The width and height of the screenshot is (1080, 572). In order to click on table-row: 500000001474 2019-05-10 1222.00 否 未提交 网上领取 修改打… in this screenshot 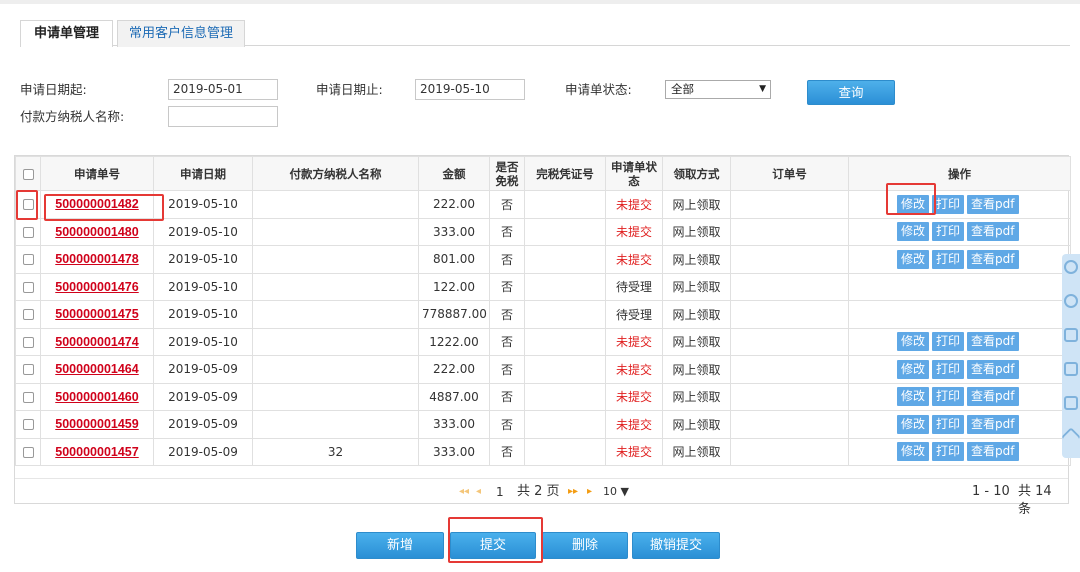, I will do `click(543, 341)`.